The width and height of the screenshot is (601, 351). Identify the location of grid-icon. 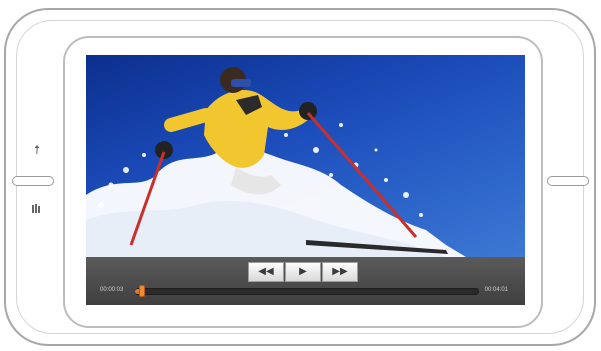
(36, 210).